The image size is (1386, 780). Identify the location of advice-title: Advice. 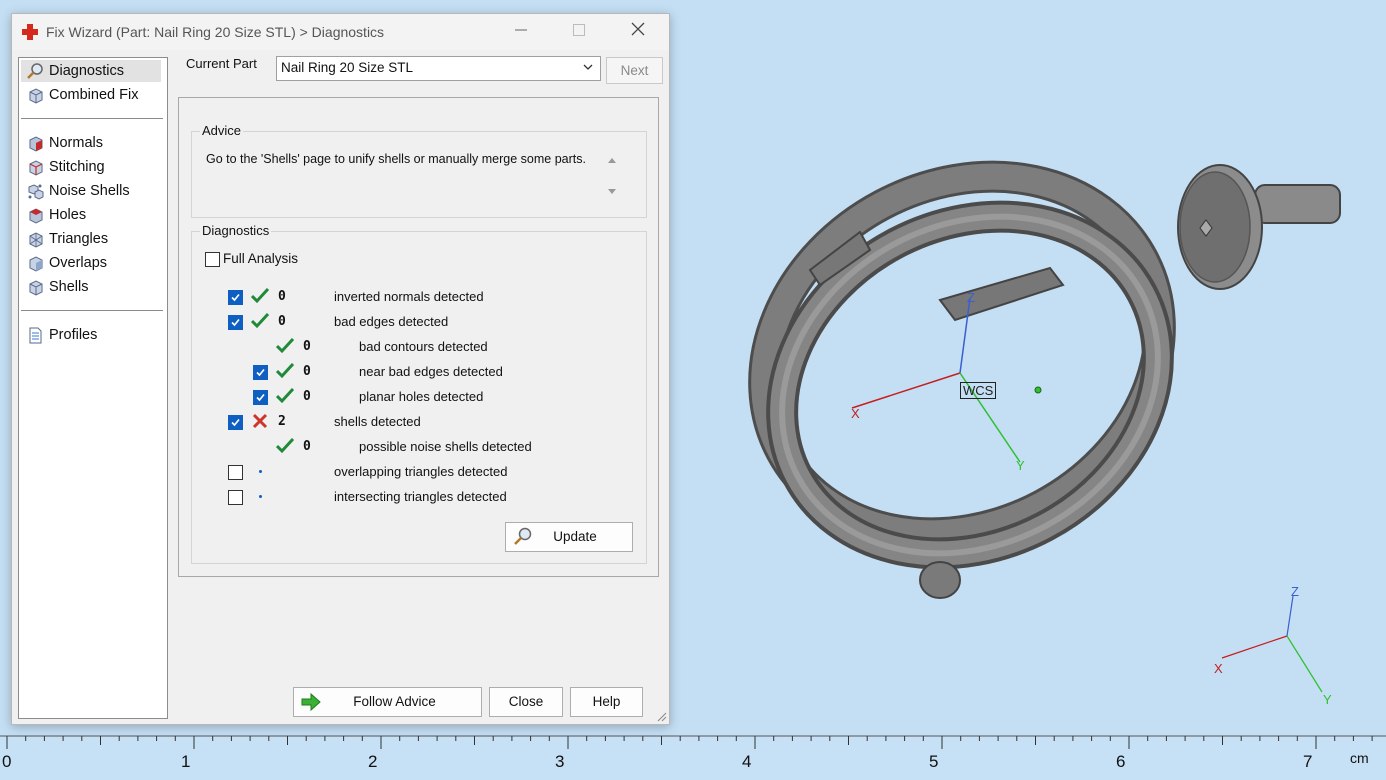
(222, 130).